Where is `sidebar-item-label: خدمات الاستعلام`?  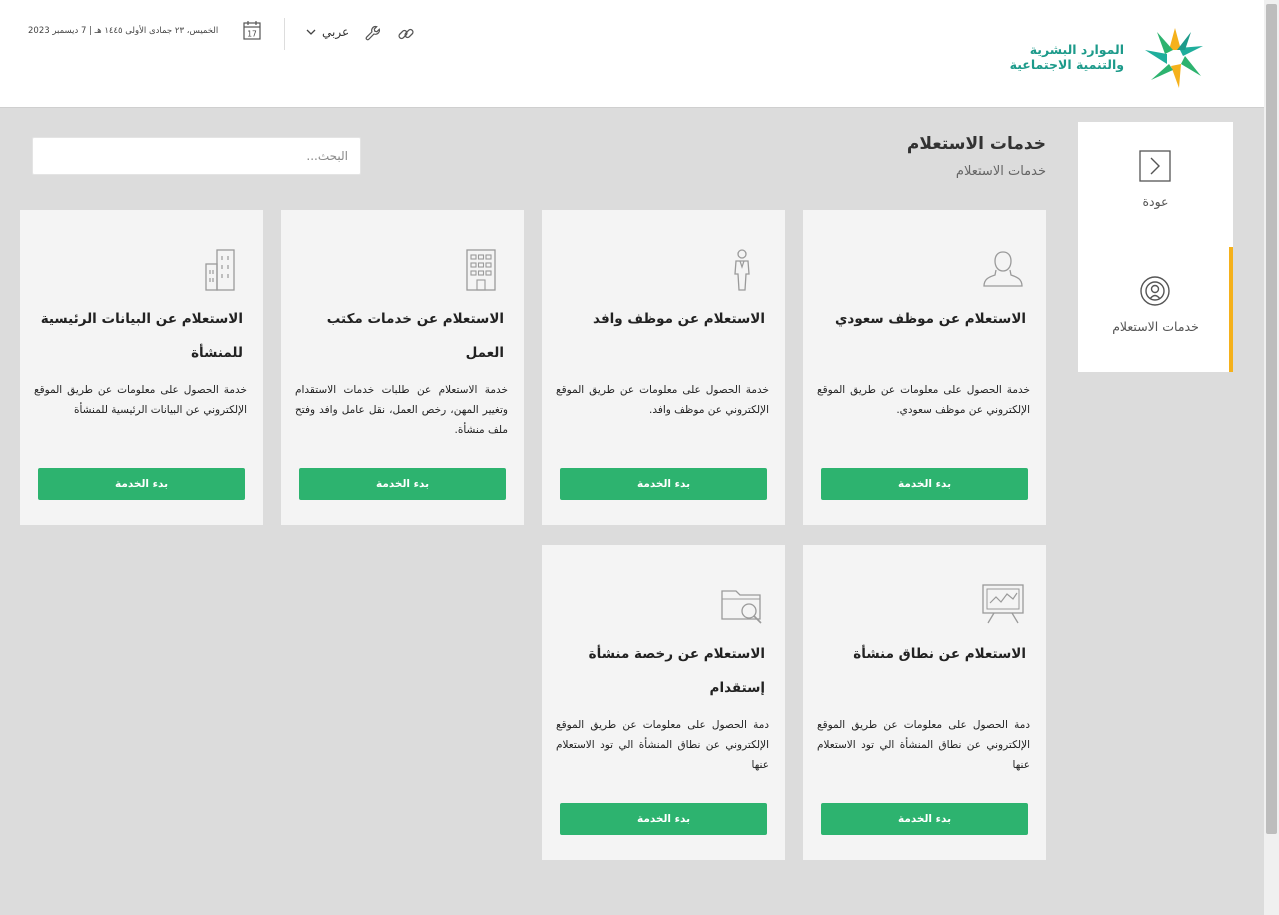
sidebar-item-label: خدمات الاستعلام is located at coordinates (1155, 326).